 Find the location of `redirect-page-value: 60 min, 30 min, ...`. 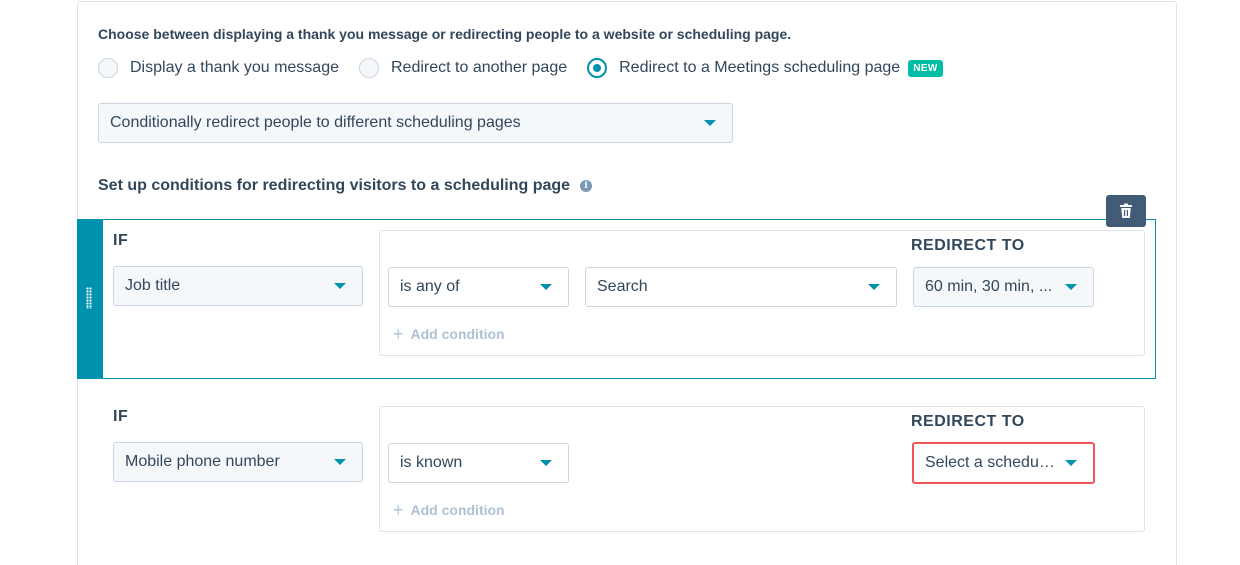

redirect-page-value: 60 min, 30 min, ... is located at coordinates (989, 286).